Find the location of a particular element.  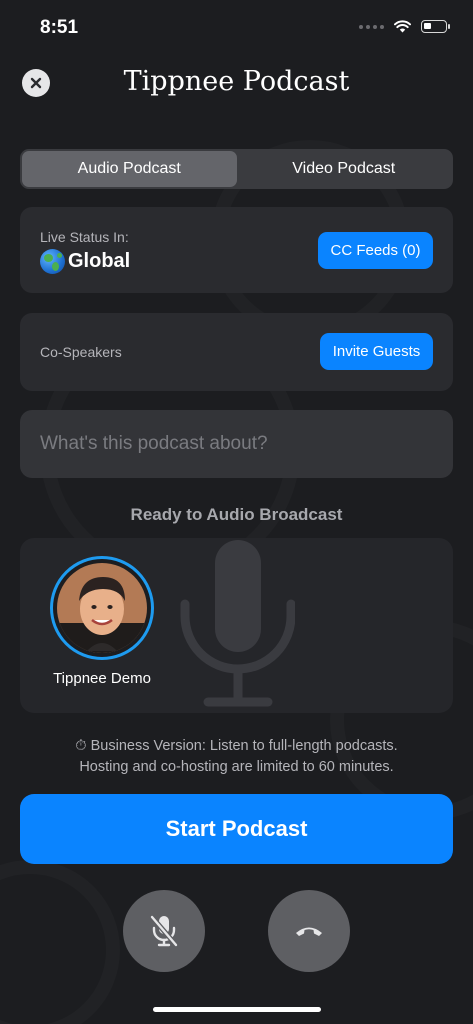

podcast-topic-input: What's this podcast about? is located at coordinates (236, 444).